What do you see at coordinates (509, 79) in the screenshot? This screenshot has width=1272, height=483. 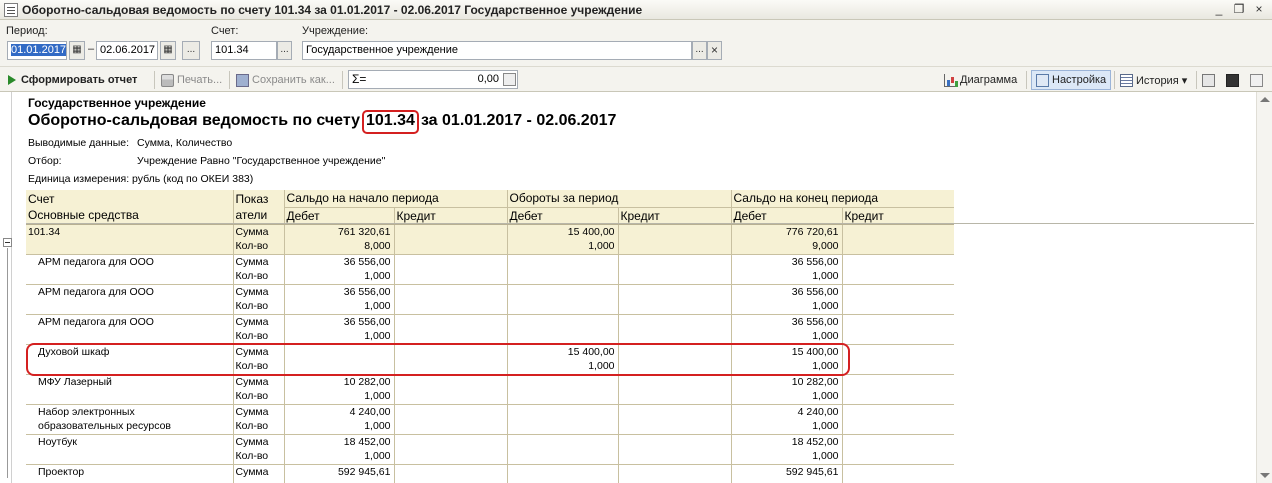 I see `calculator-icon` at bounding box center [509, 79].